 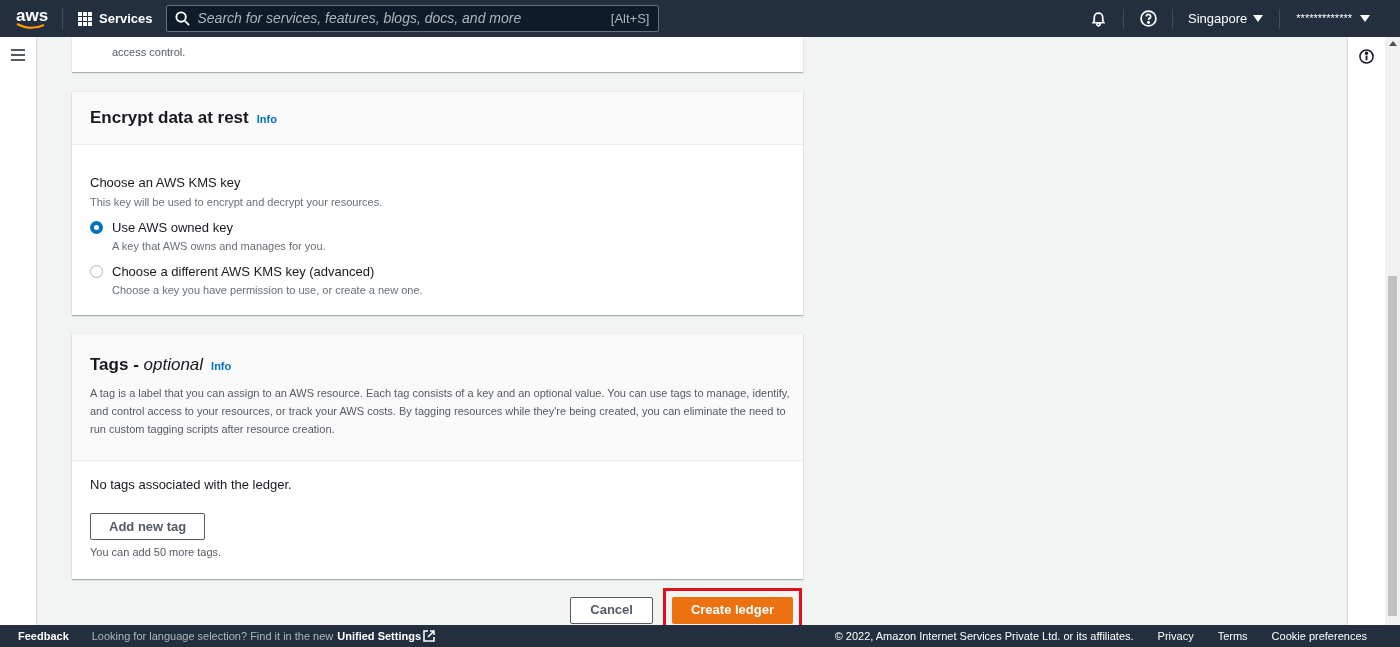 What do you see at coordinates (156, 552) in the screenshot?
I see `tag-limit-hint: You can add 50 more tags.` at bounding box center [156, 552].